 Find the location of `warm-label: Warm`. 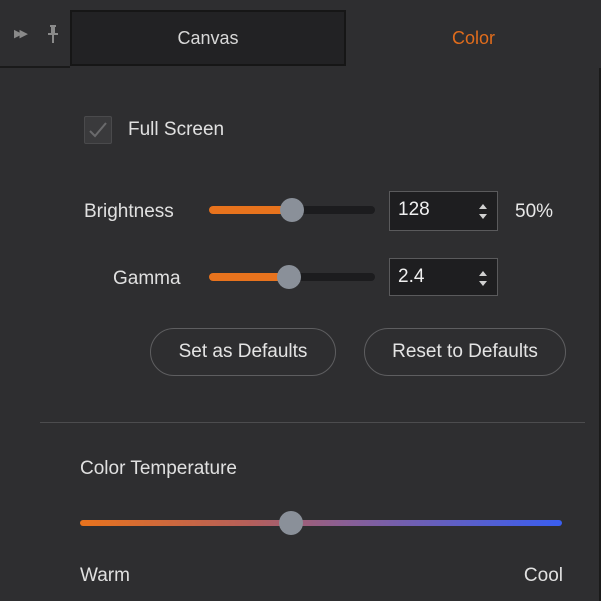

warm-label: Warm is located at coordinates (105, 575).